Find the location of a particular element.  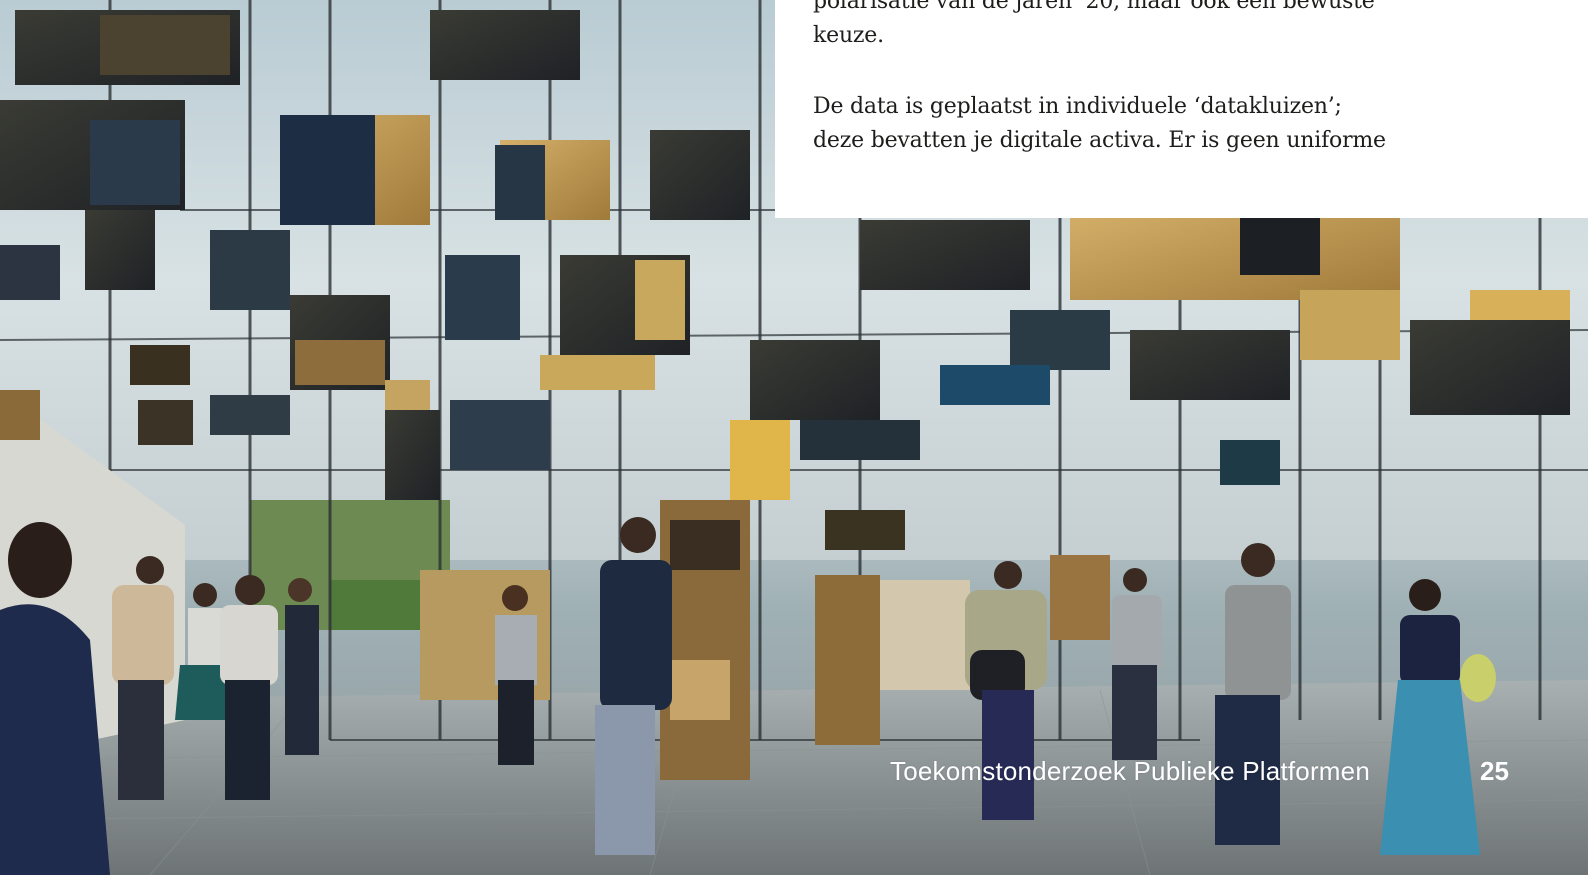

page-number: 25 is located at coordinates (1494, 771).